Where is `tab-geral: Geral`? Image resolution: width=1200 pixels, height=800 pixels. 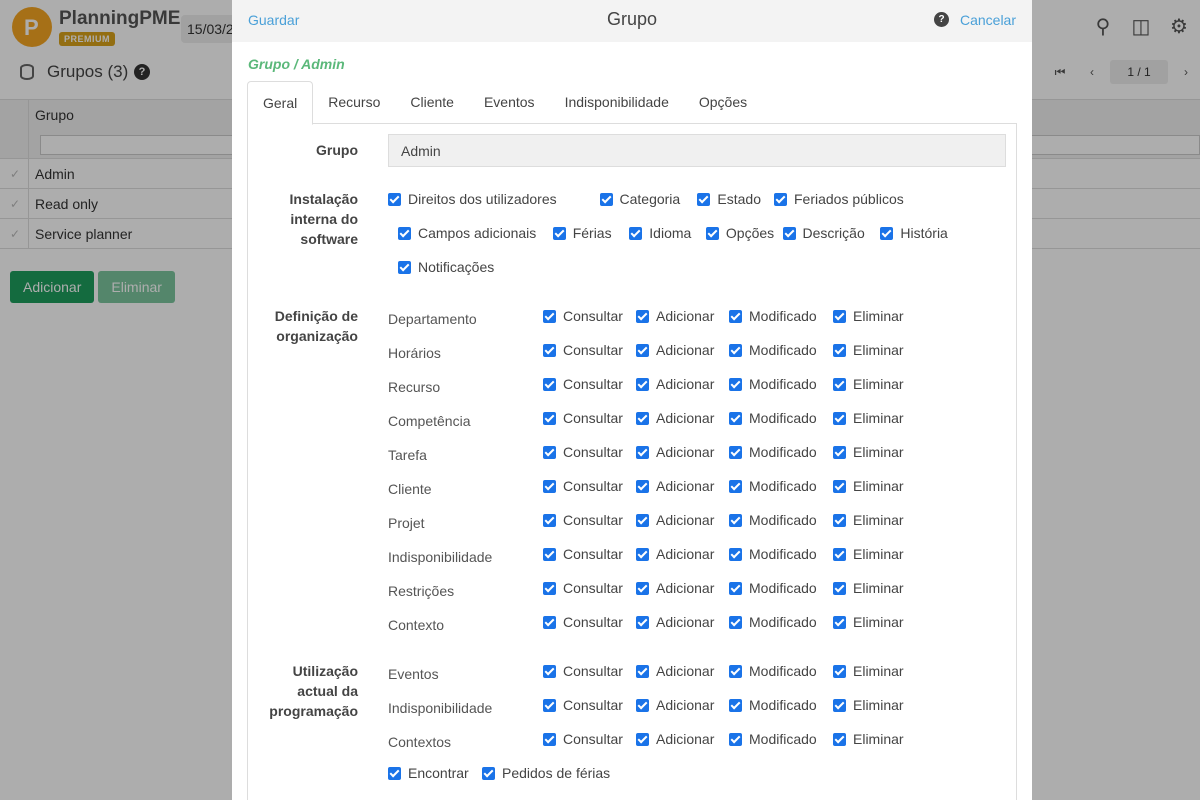
tab-geral: Geral is located at coordinates (280, 103).